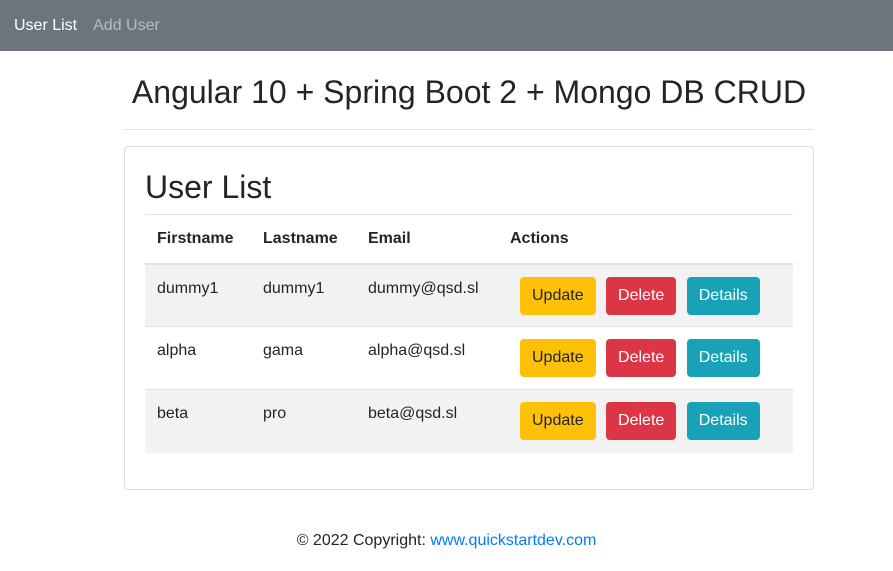 This screenshot has height=571, width=893. Describe the element at coordinates (469, 129) in the screenshot. I see `title-divider` at that location.